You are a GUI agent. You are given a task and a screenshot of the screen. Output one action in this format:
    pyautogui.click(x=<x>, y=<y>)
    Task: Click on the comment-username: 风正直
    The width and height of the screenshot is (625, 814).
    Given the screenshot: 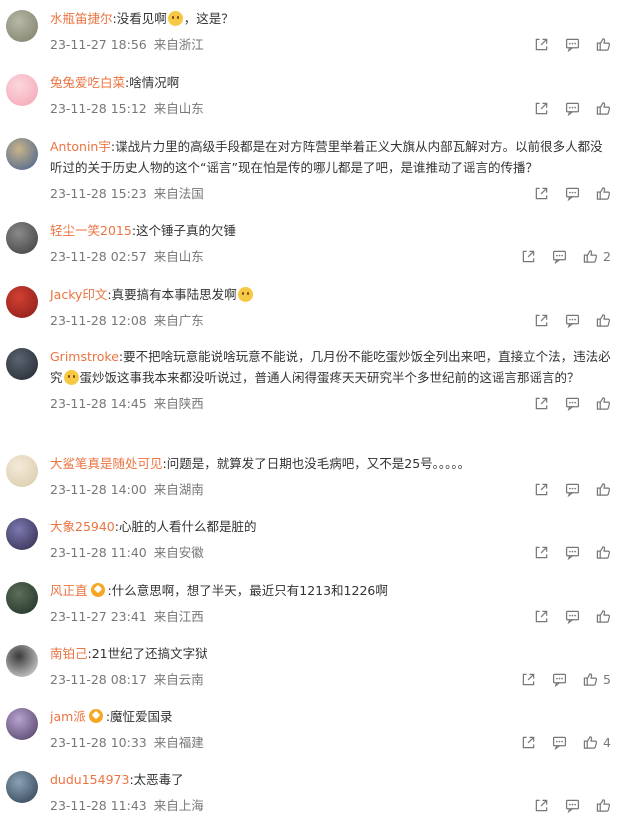 What is the action you would take?
    pyautogui.click(x=69, y=590)
    